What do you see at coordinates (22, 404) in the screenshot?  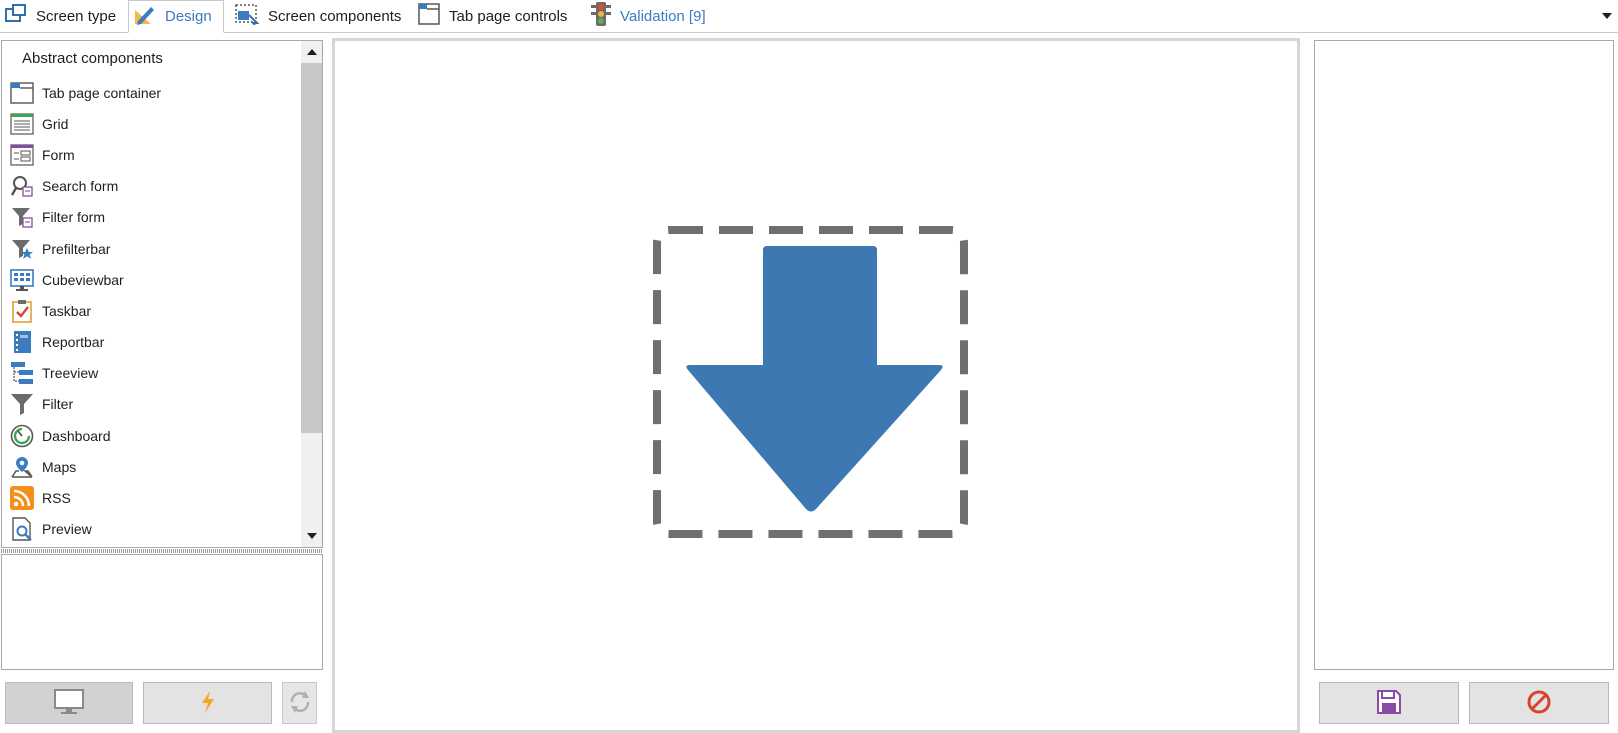 I see `filter-icon` at bounding box center [22, 404].